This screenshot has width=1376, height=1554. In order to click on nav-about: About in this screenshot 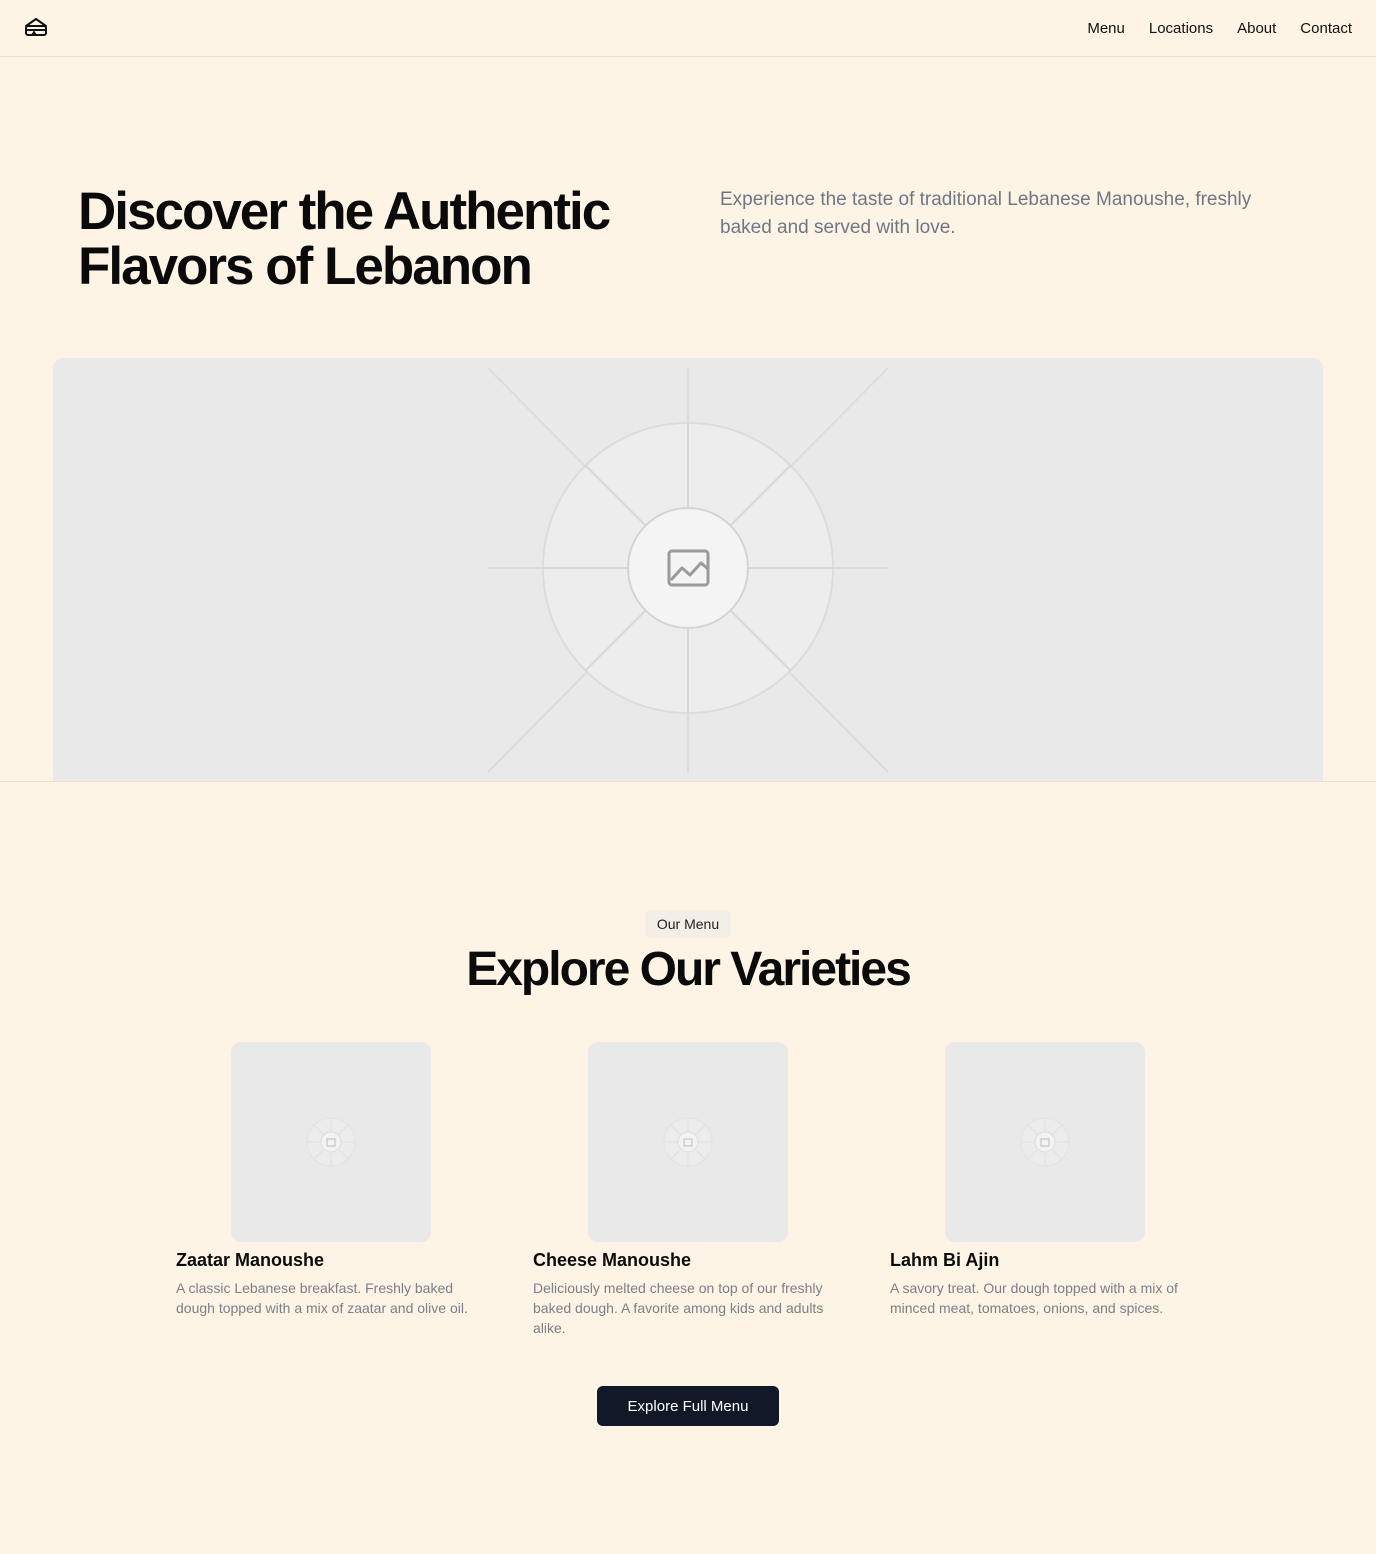, I will do `click(1256, 28)`.